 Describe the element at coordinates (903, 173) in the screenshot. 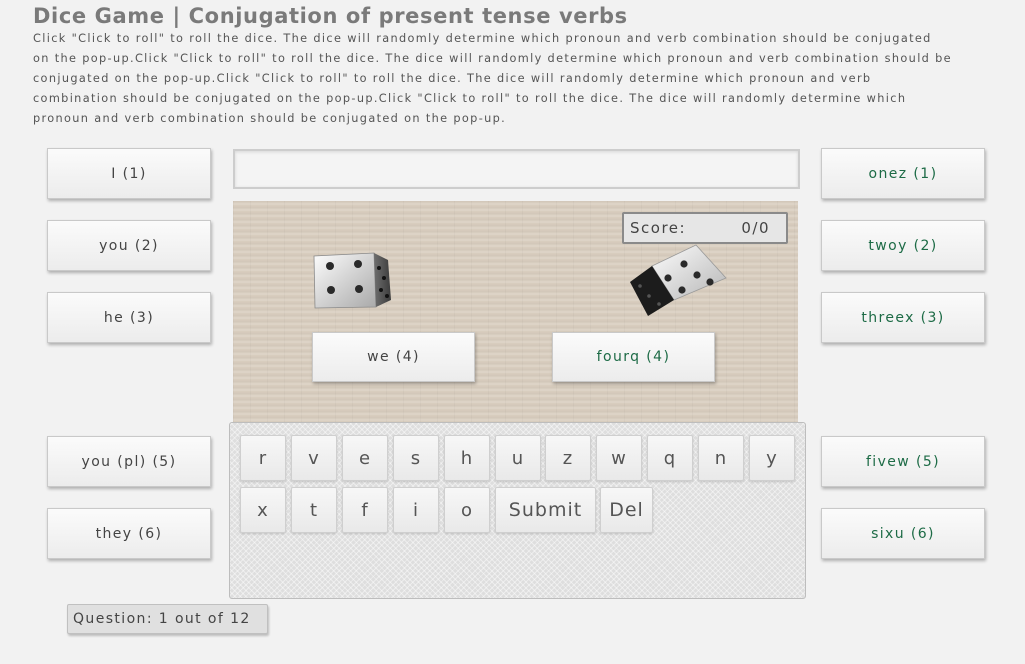

I see `verb-button-1: onez (1)` at that location.